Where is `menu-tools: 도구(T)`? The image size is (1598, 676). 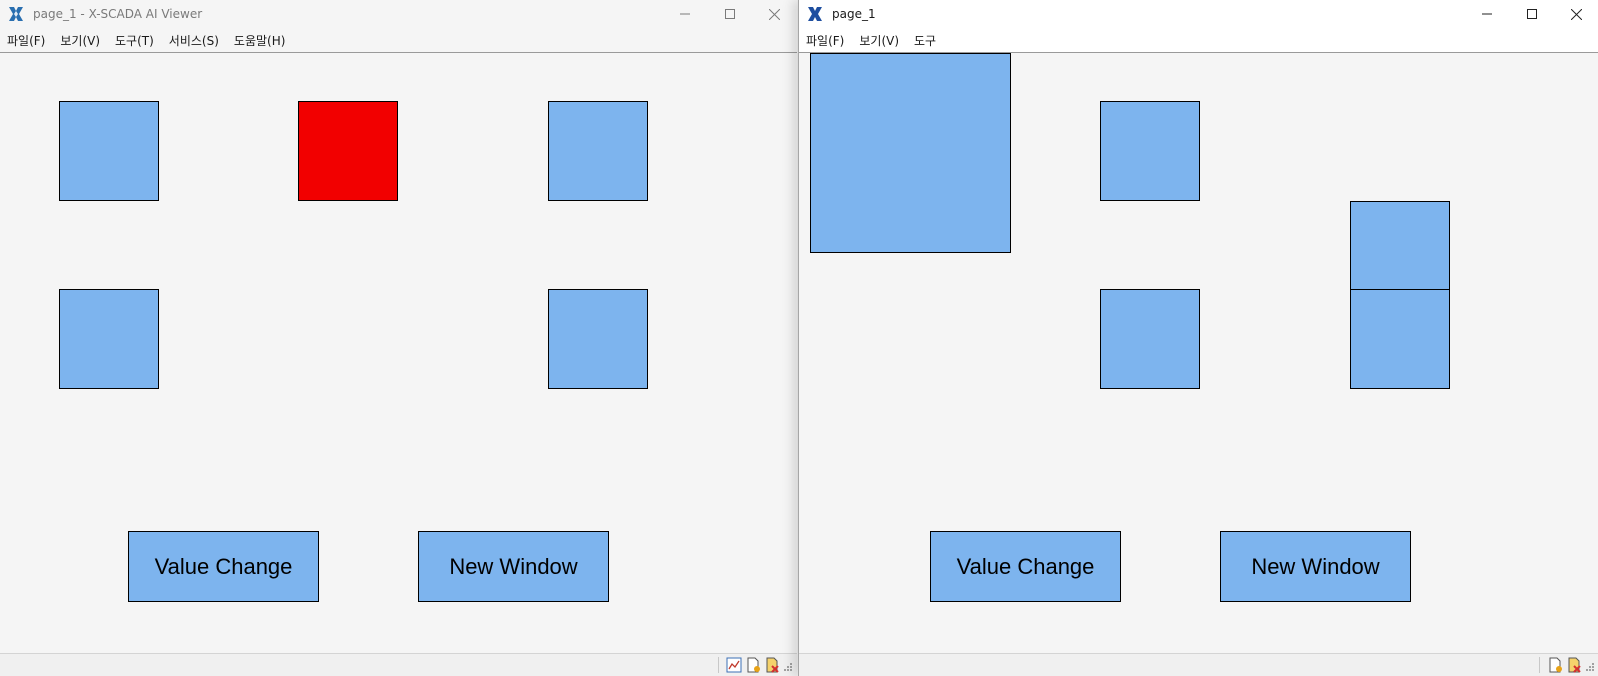
menu-tools: 도구(T) is located at coordinates (135, 40).